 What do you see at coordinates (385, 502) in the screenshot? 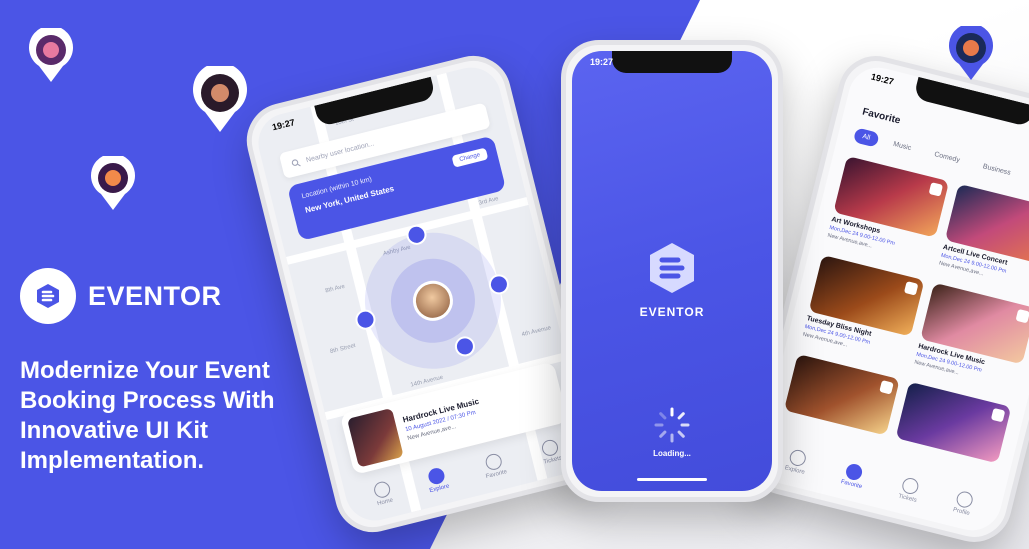
I see `tab-label: Home` at bounding box center [385, 502].